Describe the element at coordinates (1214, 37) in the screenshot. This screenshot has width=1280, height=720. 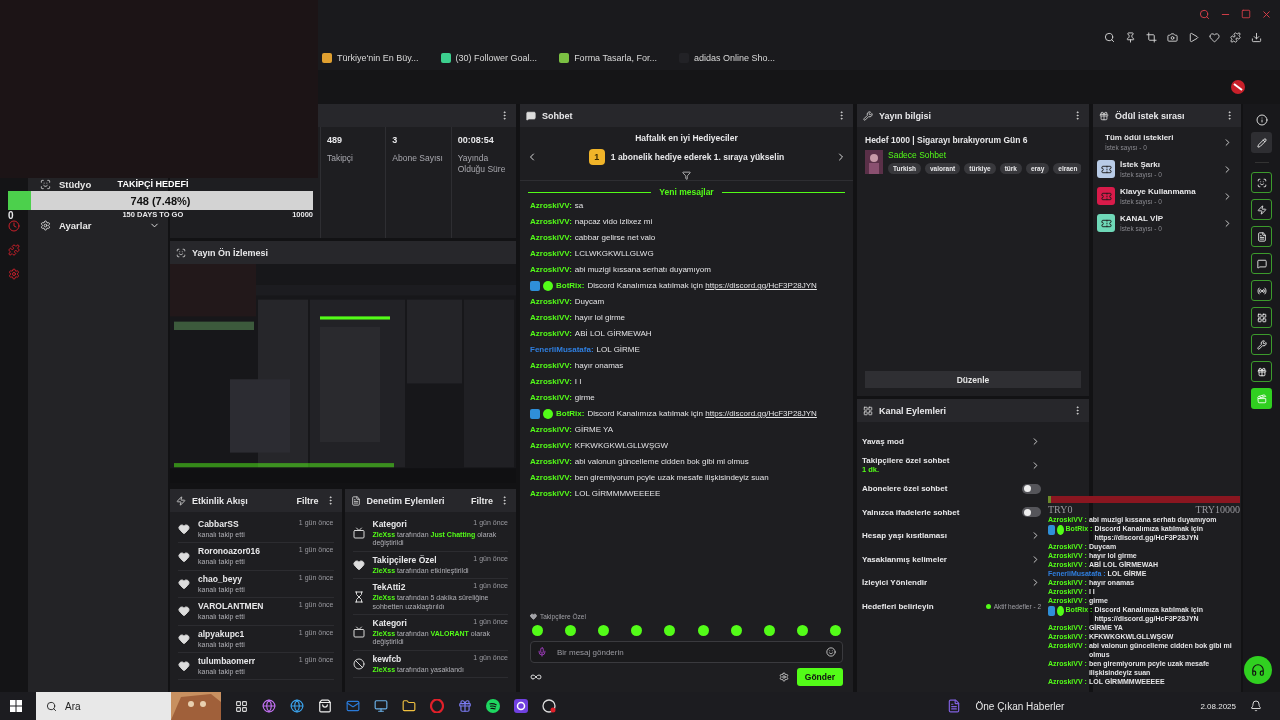
I see `heart-icon` at that location.